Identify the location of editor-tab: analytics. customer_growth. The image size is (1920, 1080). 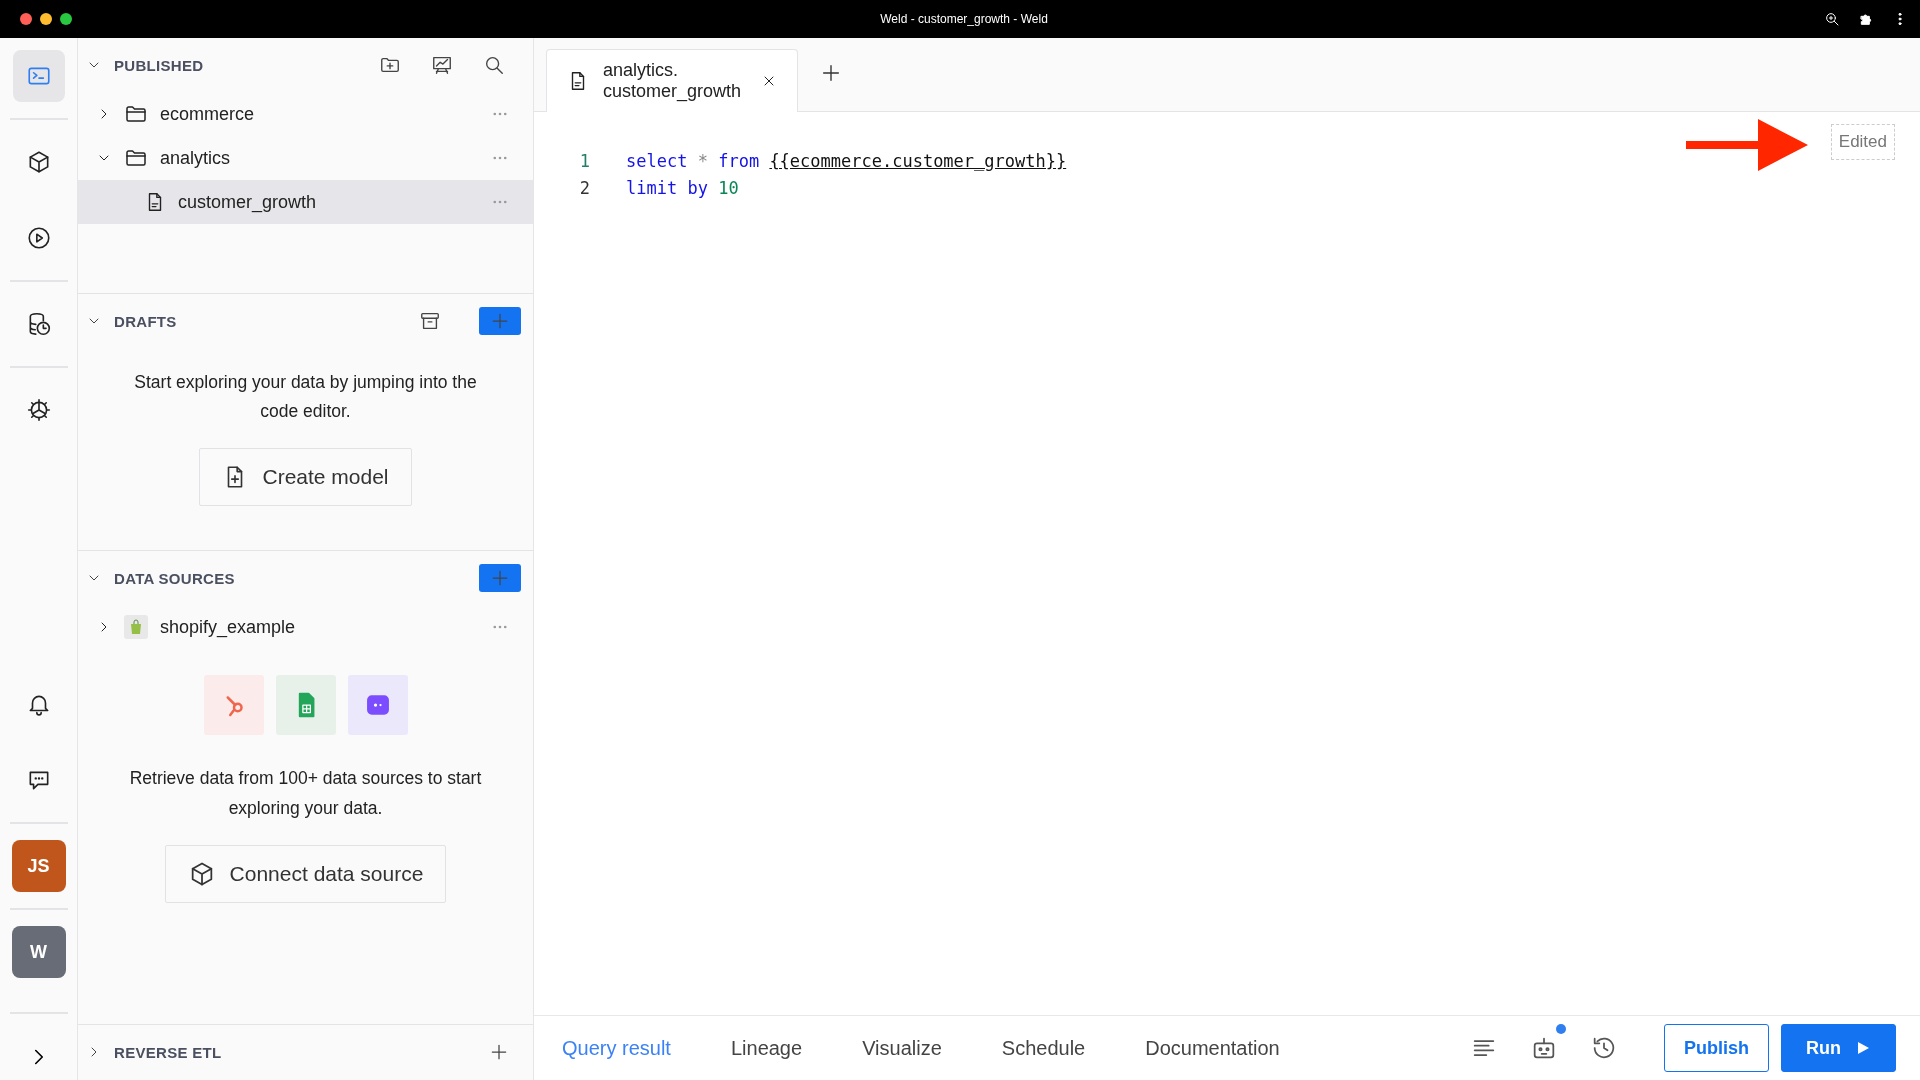
(672, 80).